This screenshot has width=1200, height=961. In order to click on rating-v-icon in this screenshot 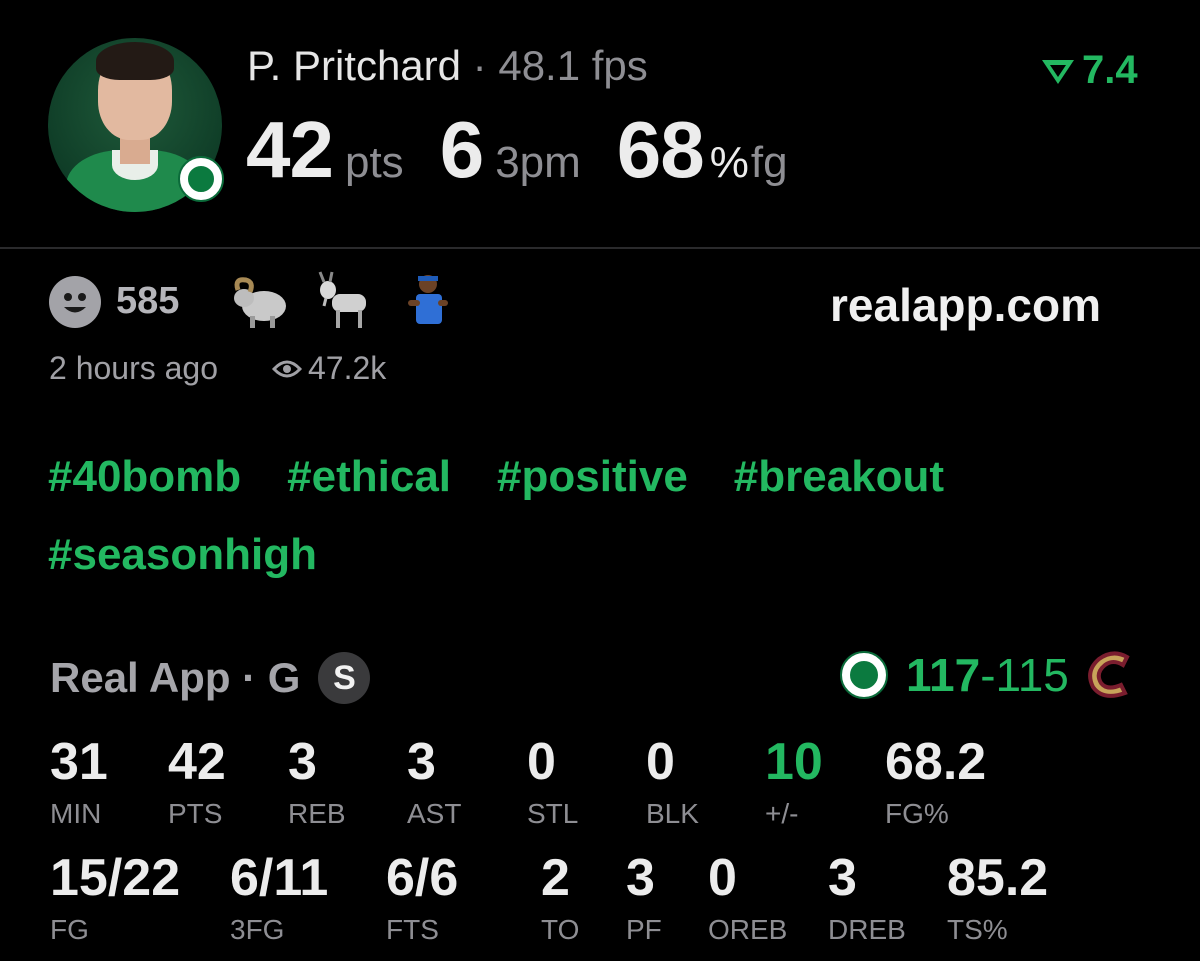, I will do `click(1058, 71)`.